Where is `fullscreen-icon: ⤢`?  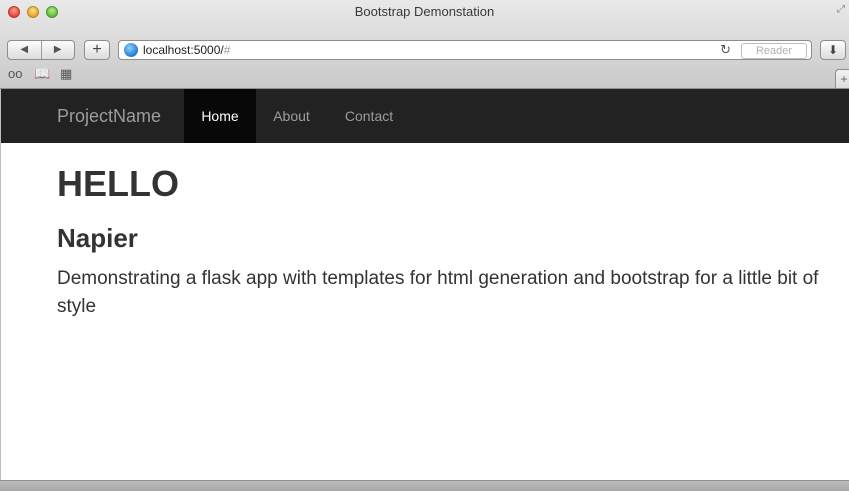 fullscreen-icon: ⤢ is located at coordinates (841, 9).